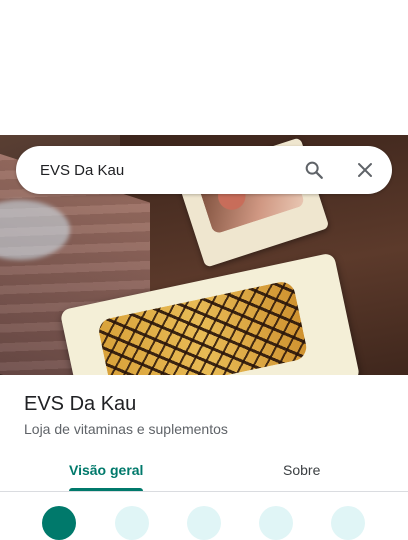  Describe the element at coordinates (126, 429) in the screenshot. I see `place-category: Loja de vitaminas e suplementos` at that location.